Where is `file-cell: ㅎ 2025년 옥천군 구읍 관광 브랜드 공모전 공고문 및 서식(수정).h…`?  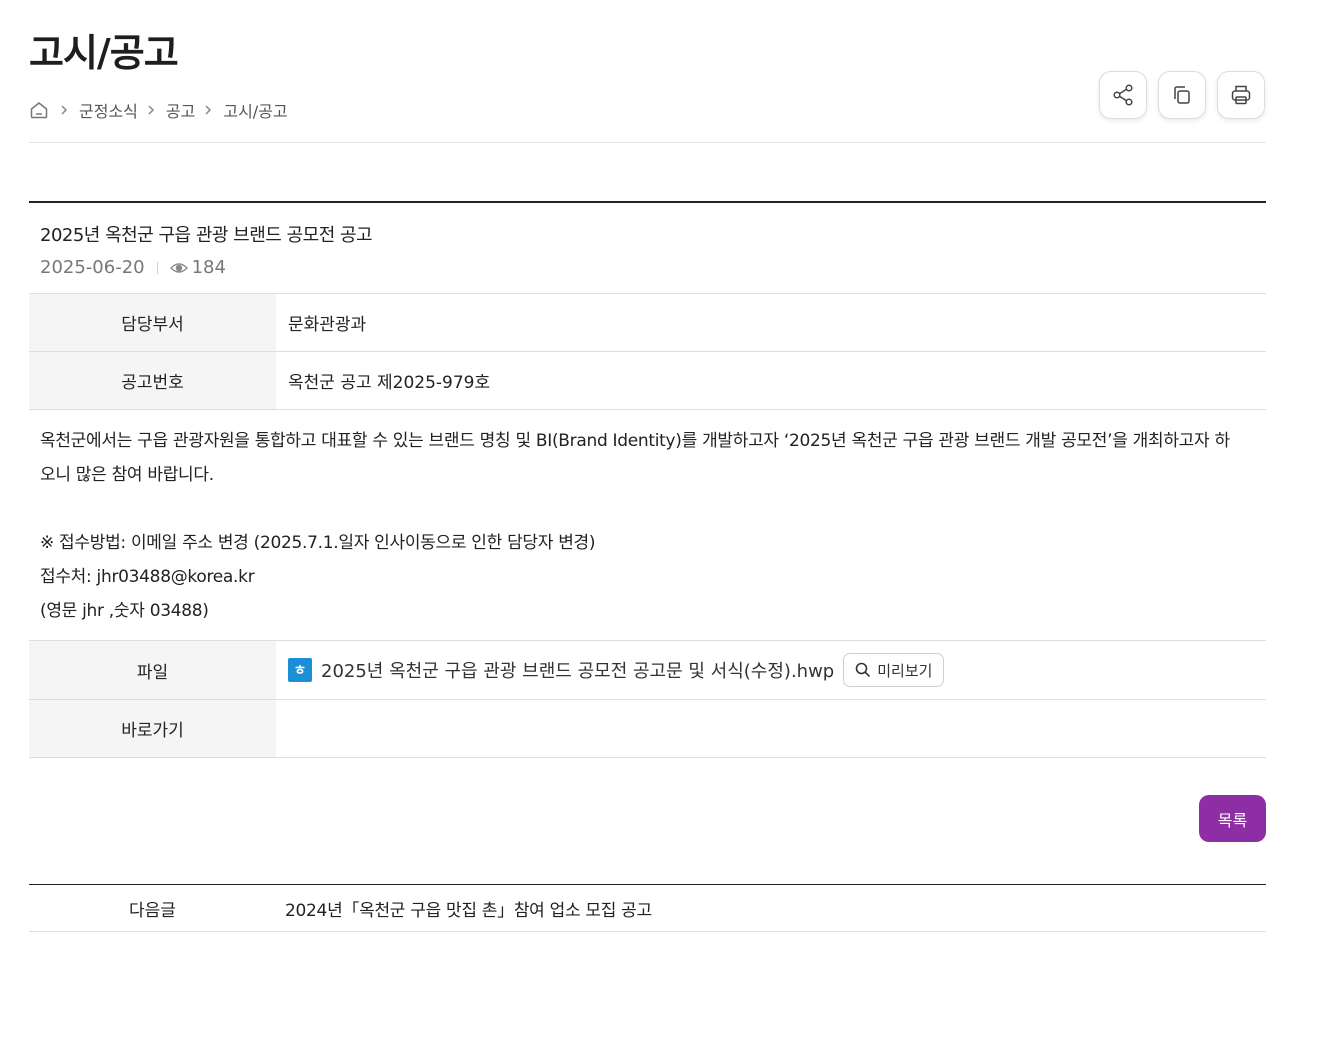 file-cell: ㅎ 2025년 옥천군 구읍 관광 브랜드 공모전 공고문 및 서식(수정).h… is located at coordinates (771, 670).